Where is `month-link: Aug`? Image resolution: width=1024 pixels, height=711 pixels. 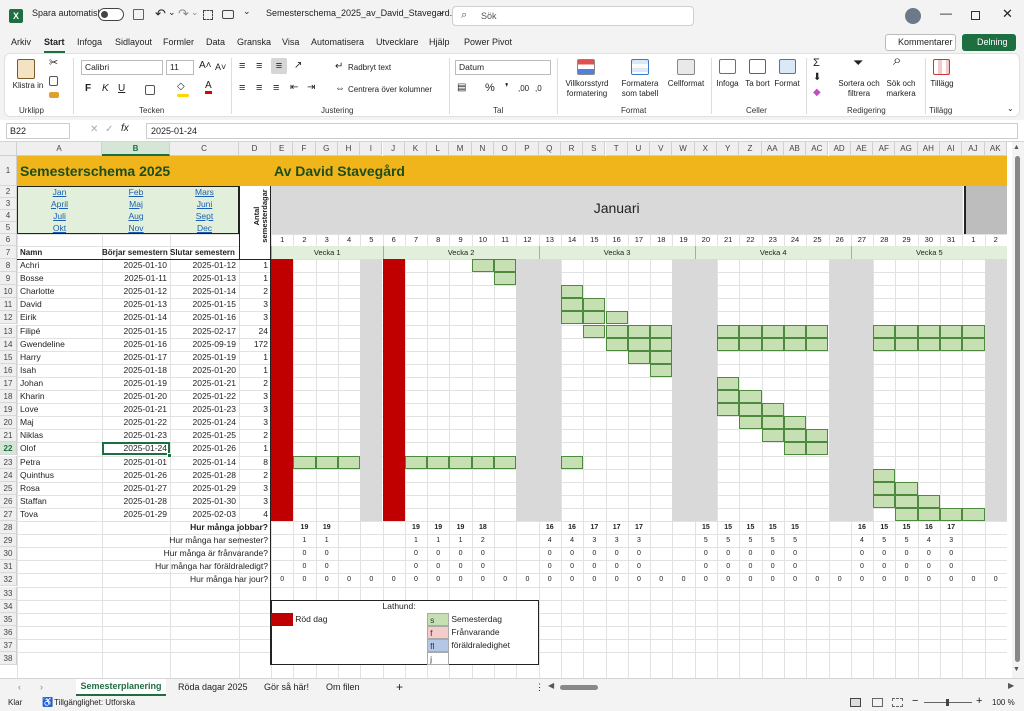
month-link: Aug is located at coordinates (136, 216).